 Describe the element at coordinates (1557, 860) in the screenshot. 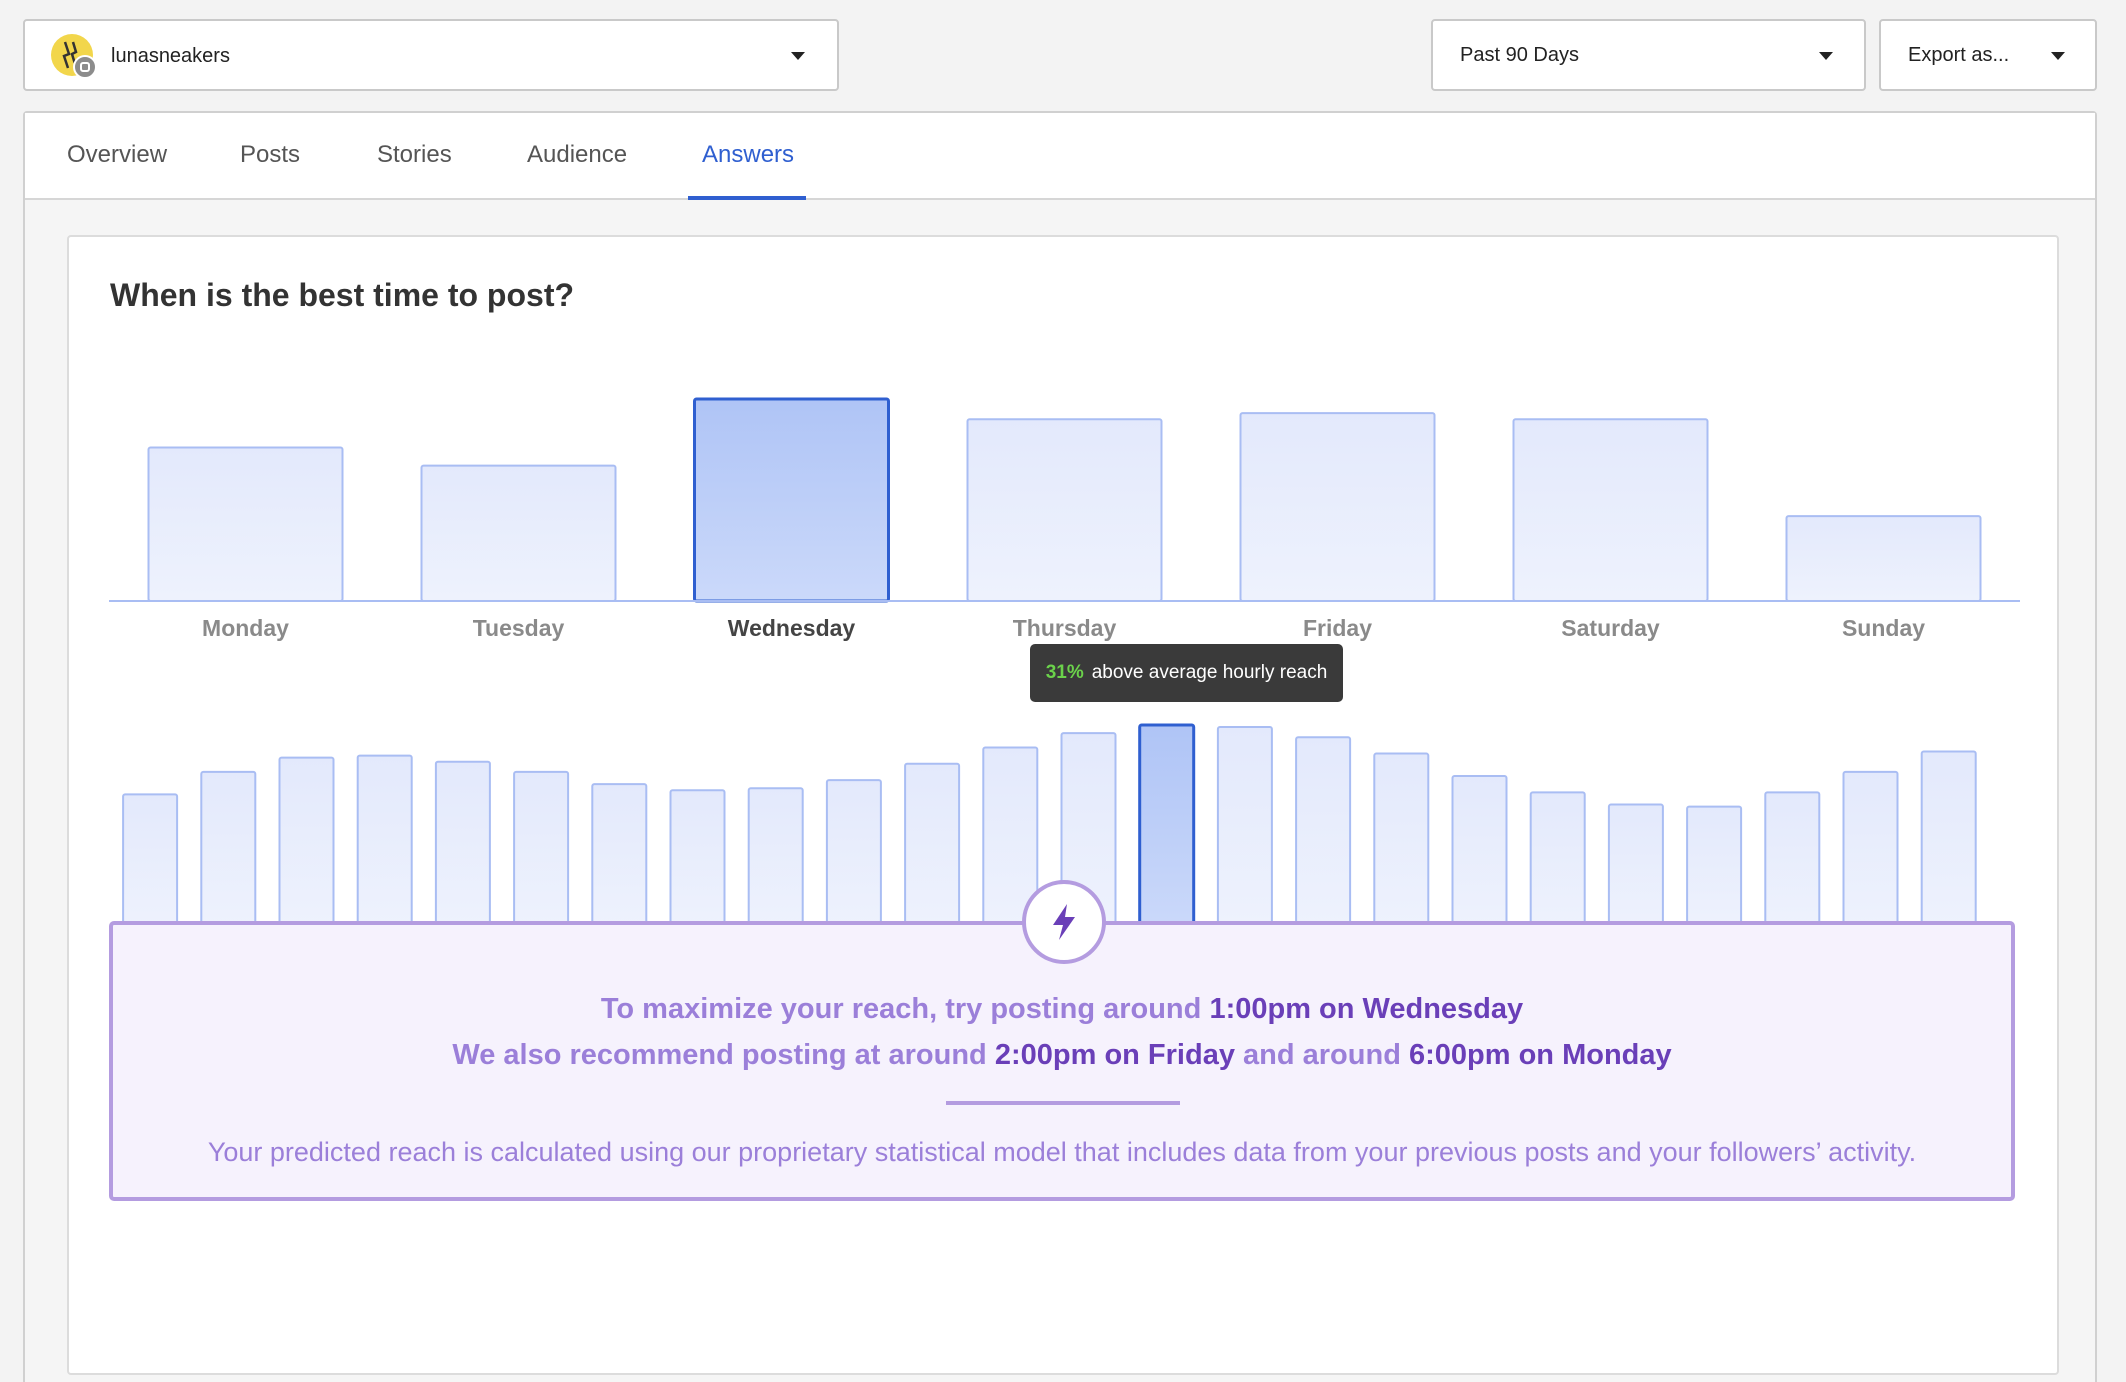

I see `hour-bar-6pm` at that location.